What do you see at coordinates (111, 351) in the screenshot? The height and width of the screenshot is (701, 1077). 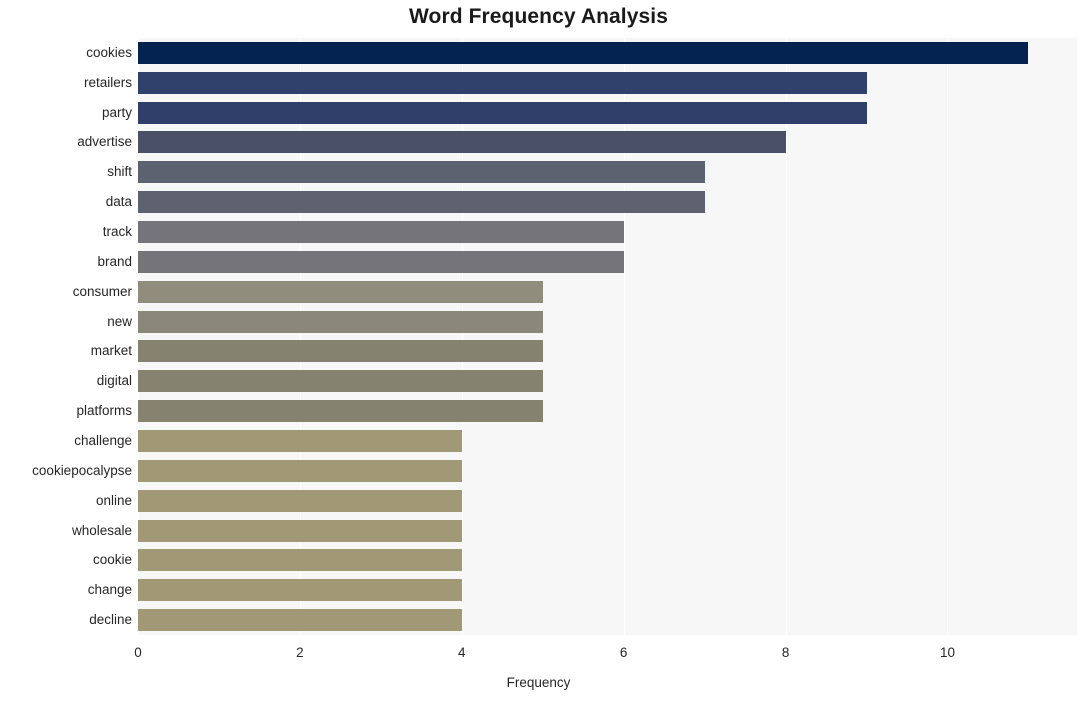 I see `y-tick-label: market` at bounding box center [111, 351].